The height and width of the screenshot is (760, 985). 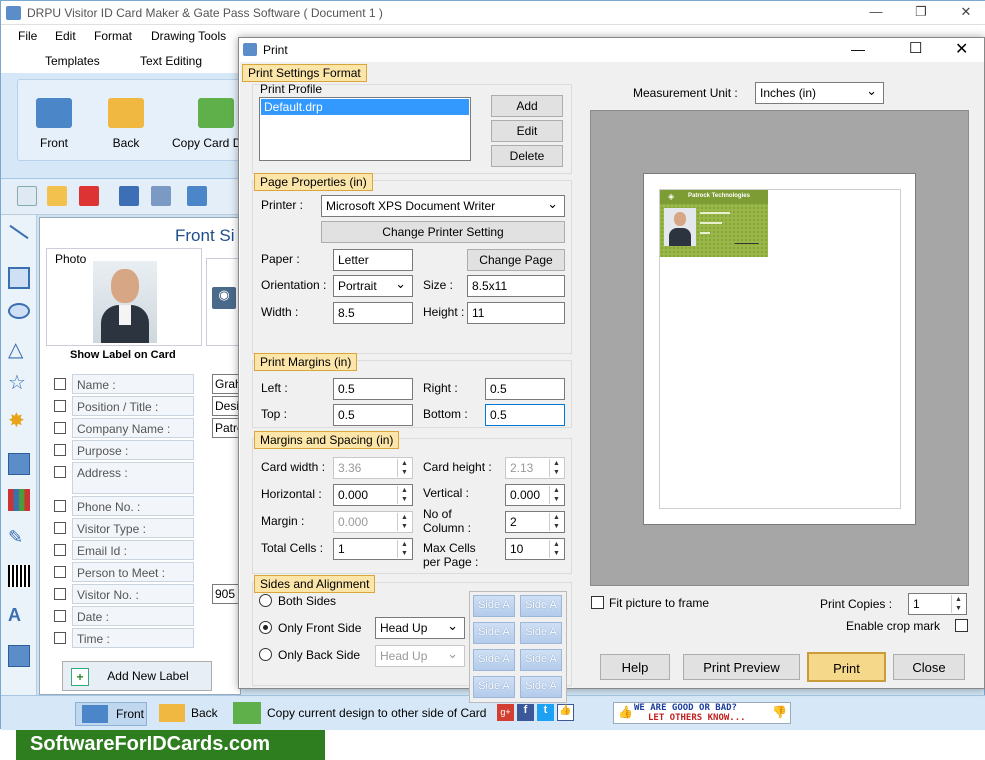 What do you see at coordinates (535, 495) in the screenshot?
I see `vertical-spin: 0.000 ▲ ▼` at bounding box center [535, 495].